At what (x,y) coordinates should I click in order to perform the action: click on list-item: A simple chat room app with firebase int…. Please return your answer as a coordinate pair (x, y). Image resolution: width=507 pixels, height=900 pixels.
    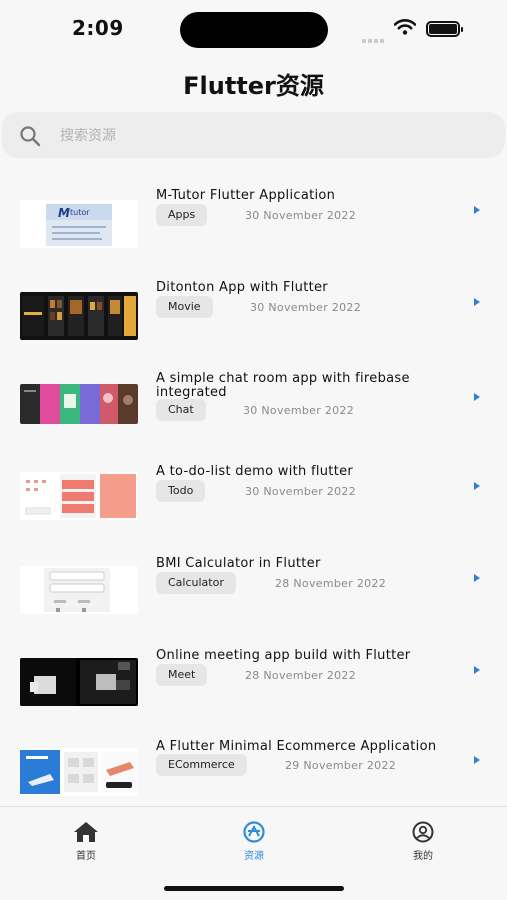
    Looking at the image, I should click on (253, 400).